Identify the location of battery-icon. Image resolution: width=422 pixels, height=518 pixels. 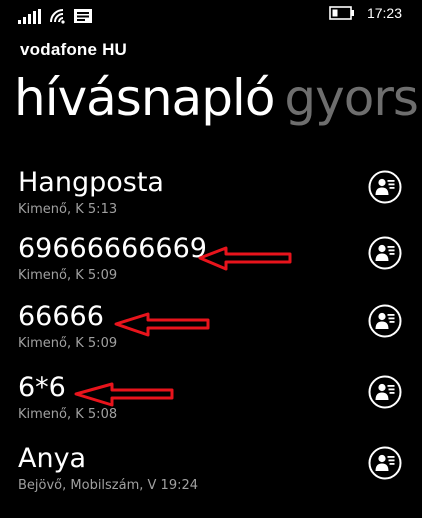
(341, 13).